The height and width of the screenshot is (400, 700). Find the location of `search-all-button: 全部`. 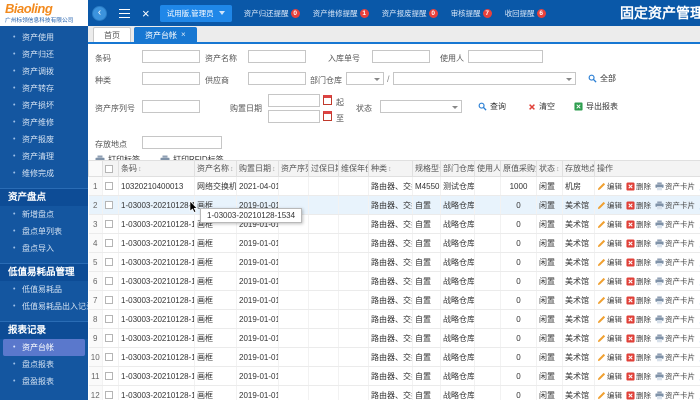

search-all-button: 全部 is located at coordinates (602, 78).